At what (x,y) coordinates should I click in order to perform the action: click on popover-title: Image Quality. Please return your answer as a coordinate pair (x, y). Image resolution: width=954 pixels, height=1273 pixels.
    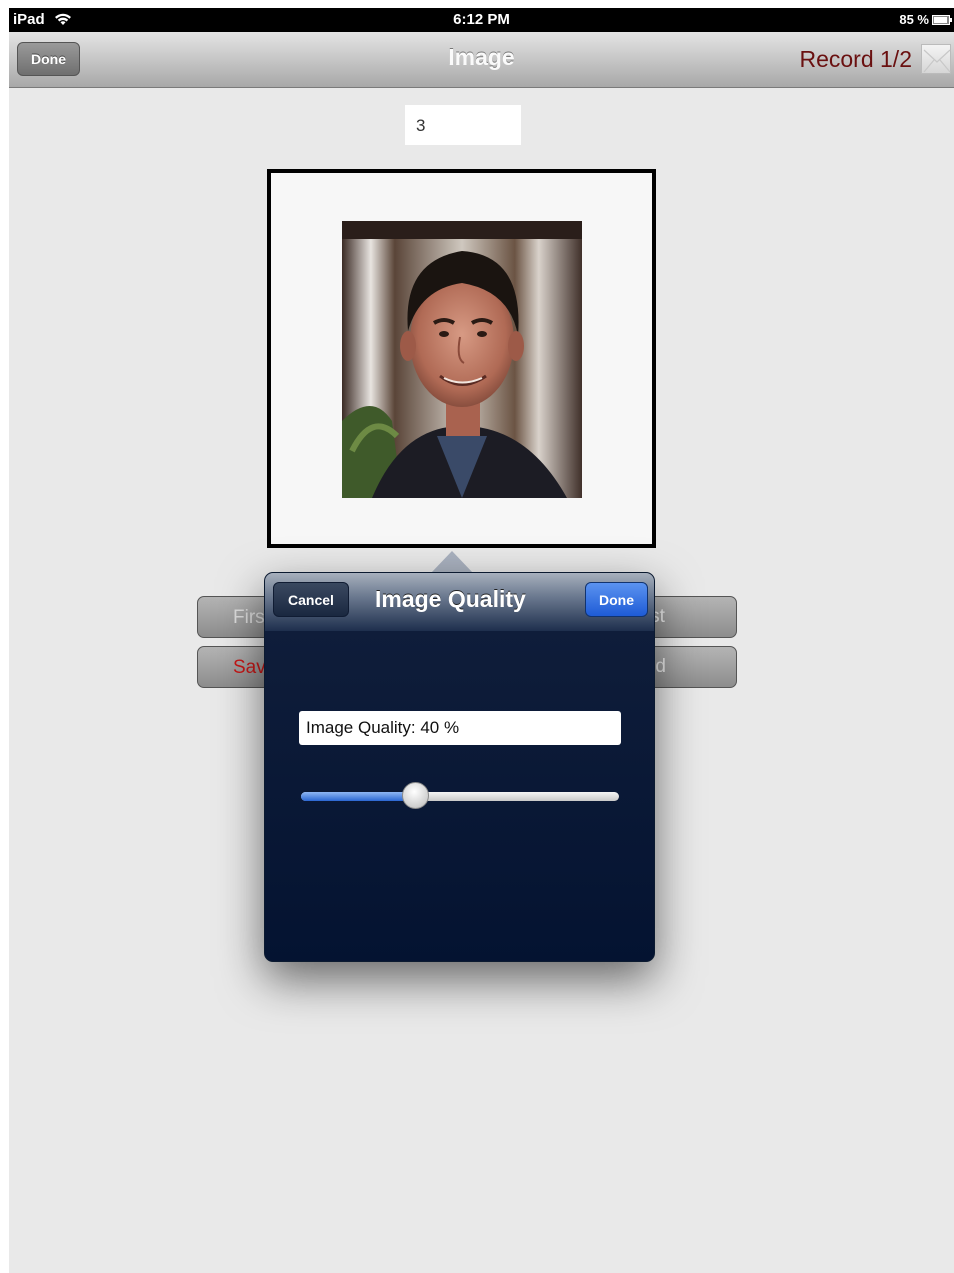
    Looking at the image, I should click on (450, 599).